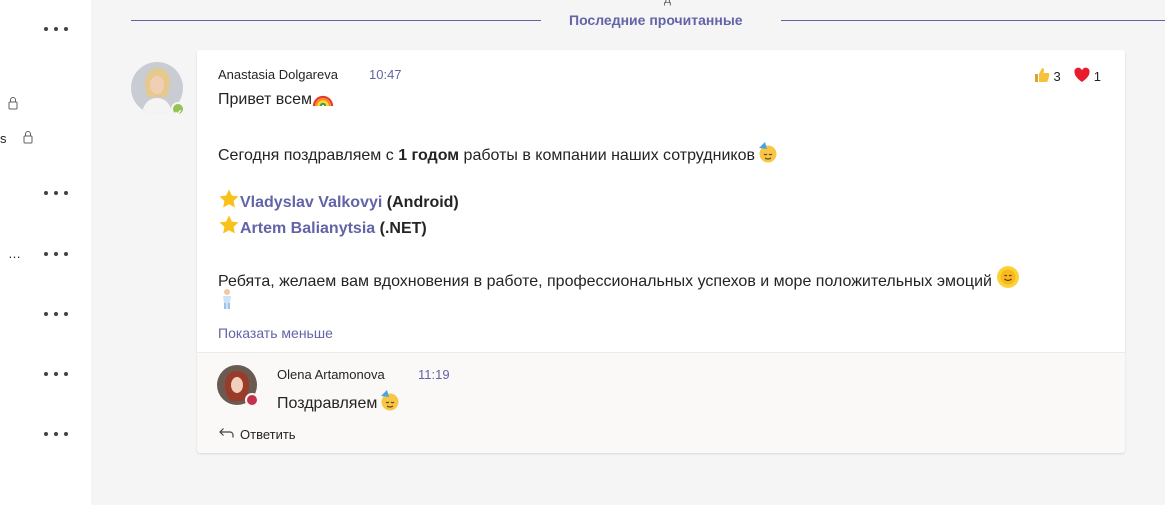 Image resolution: width=1165 pixels, height=505 pixels. Describe the element at coordinates (252, 400) in the screenshot. I see `status-busy-badge` at that location.